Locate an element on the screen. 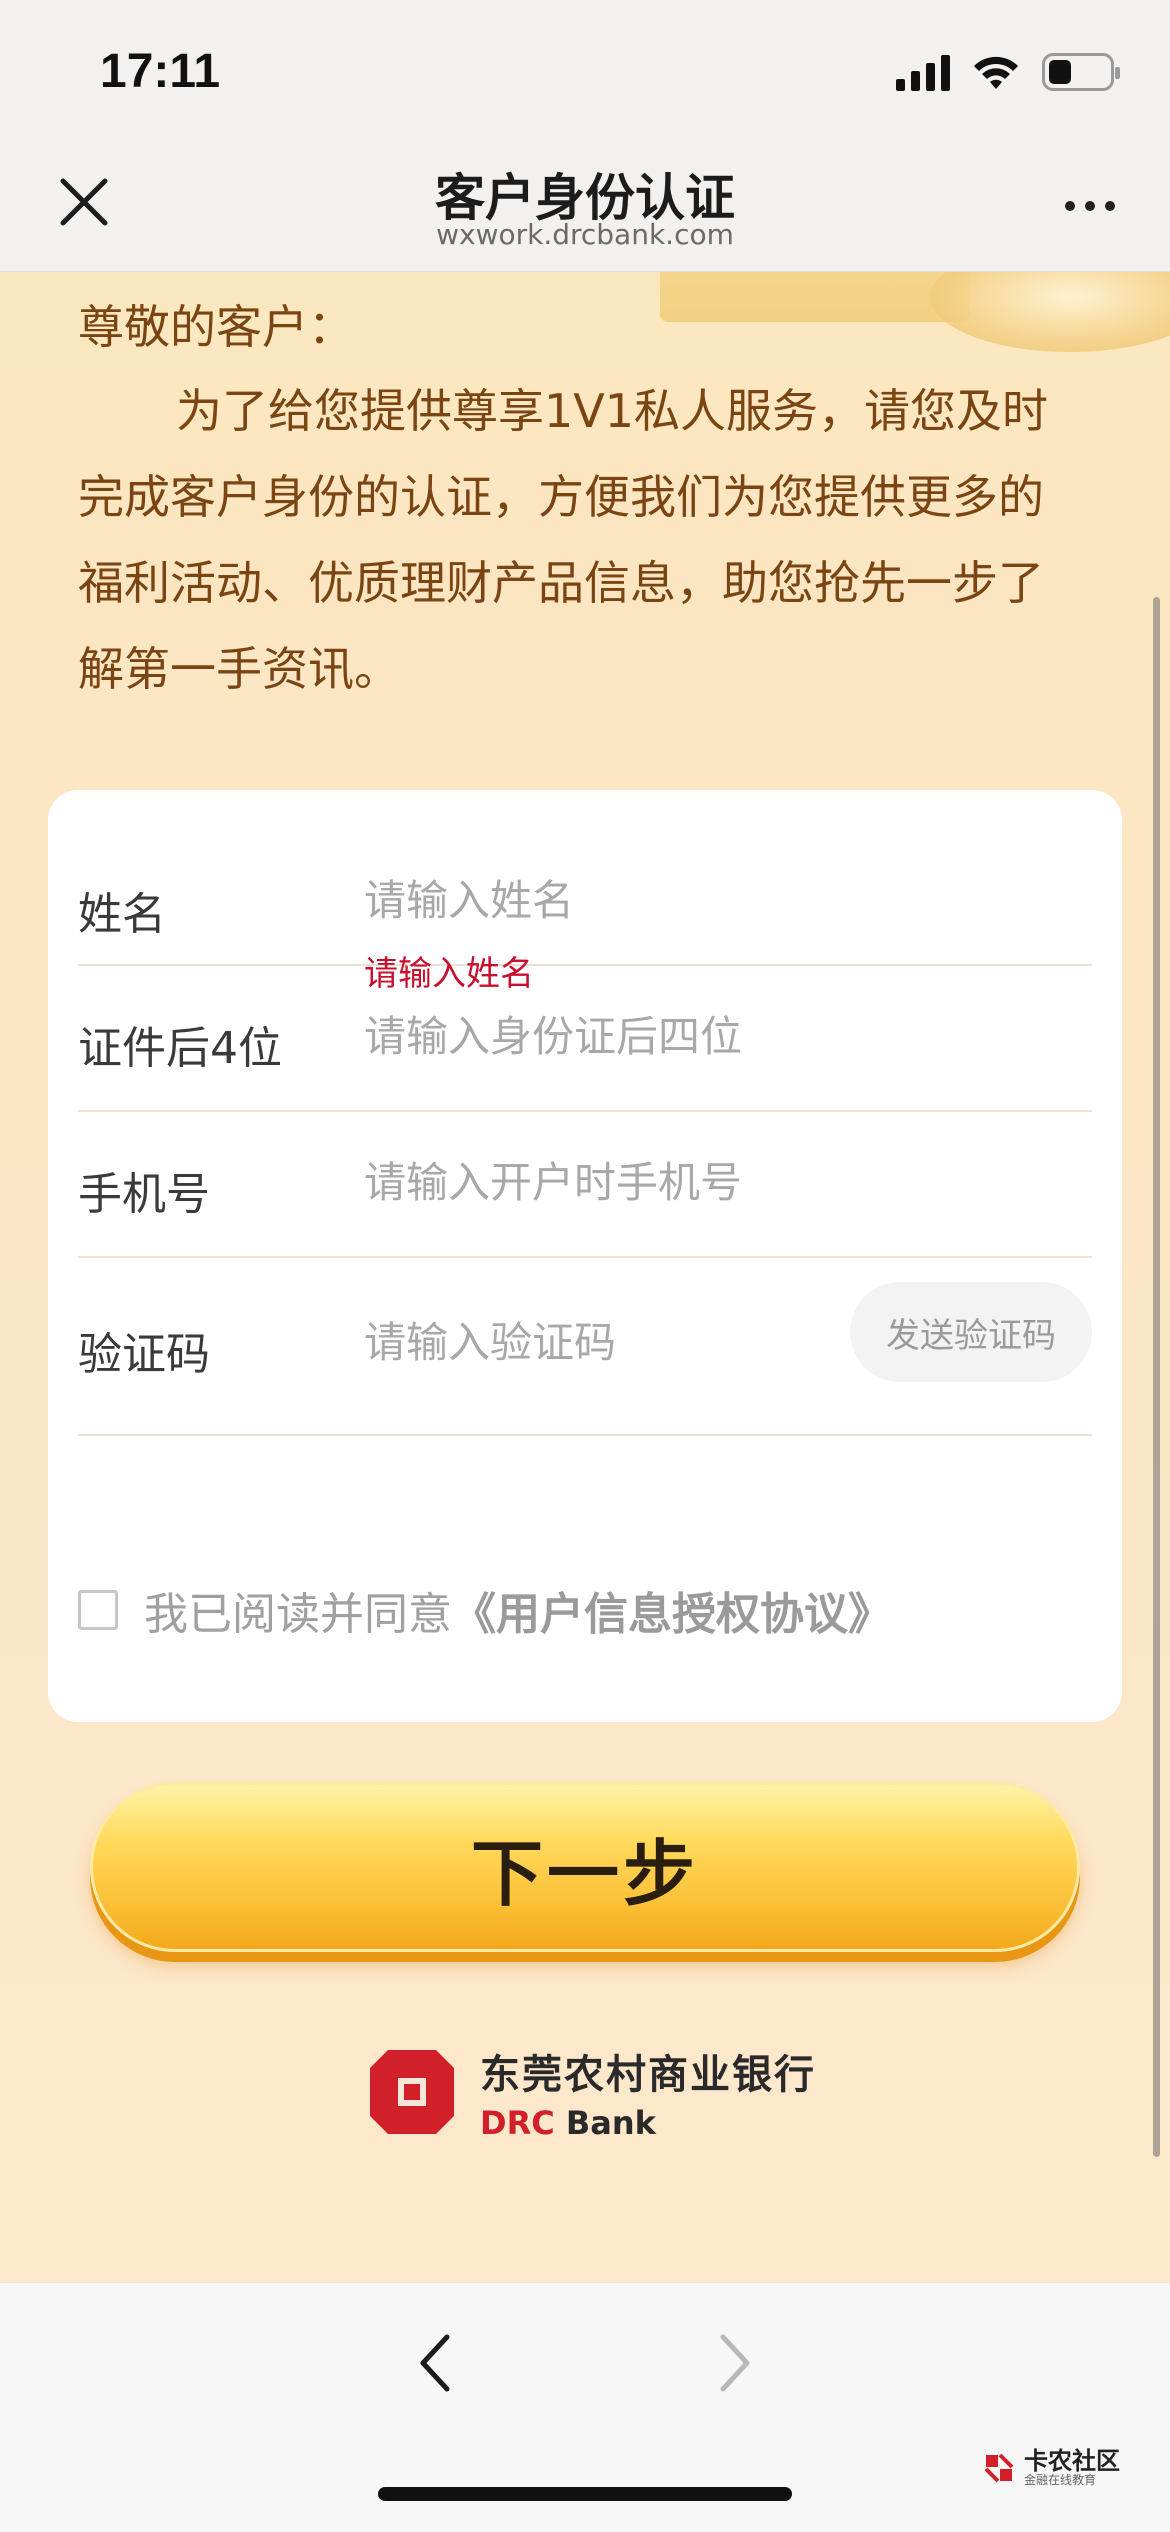  decorative-coin is located at coordinates (1050, 312).